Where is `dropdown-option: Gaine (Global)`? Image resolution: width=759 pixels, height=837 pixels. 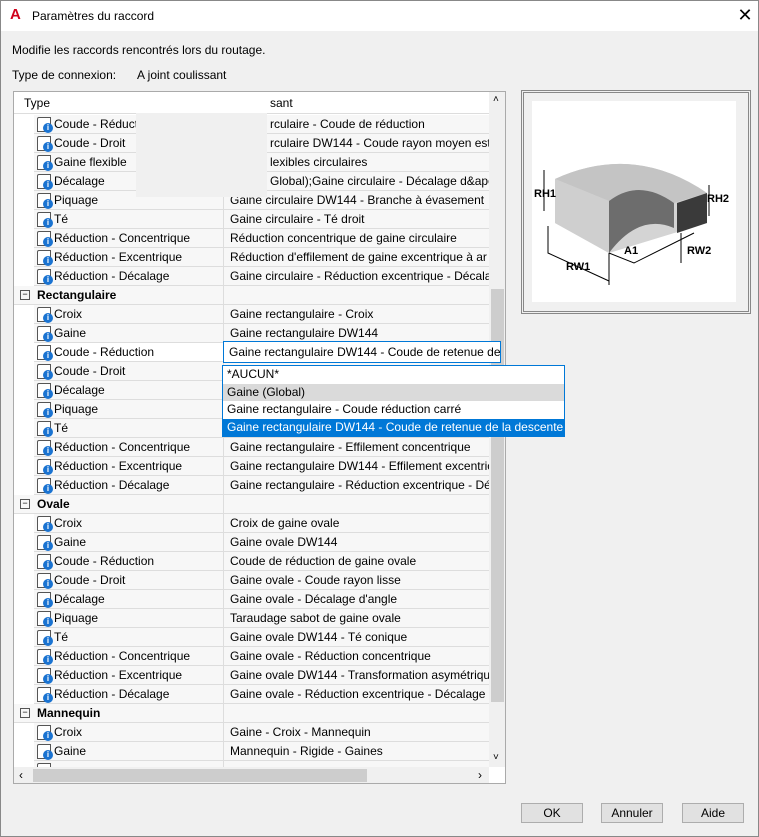 dropdown-option: Gaine (Global) is located at coordinates (393, 392).